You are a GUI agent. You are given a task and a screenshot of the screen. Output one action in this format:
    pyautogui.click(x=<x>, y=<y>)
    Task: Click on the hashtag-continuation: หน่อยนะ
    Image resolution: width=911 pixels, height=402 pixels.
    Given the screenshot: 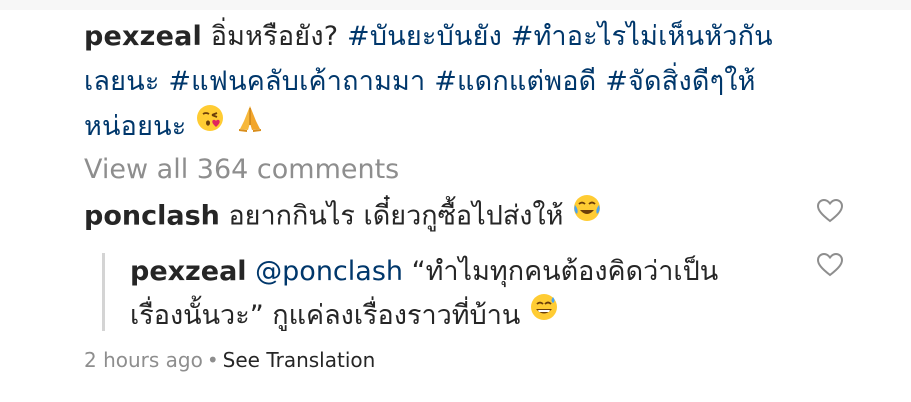 What is the action you would take?
    pyautogui.click(x=135, y=126)
    